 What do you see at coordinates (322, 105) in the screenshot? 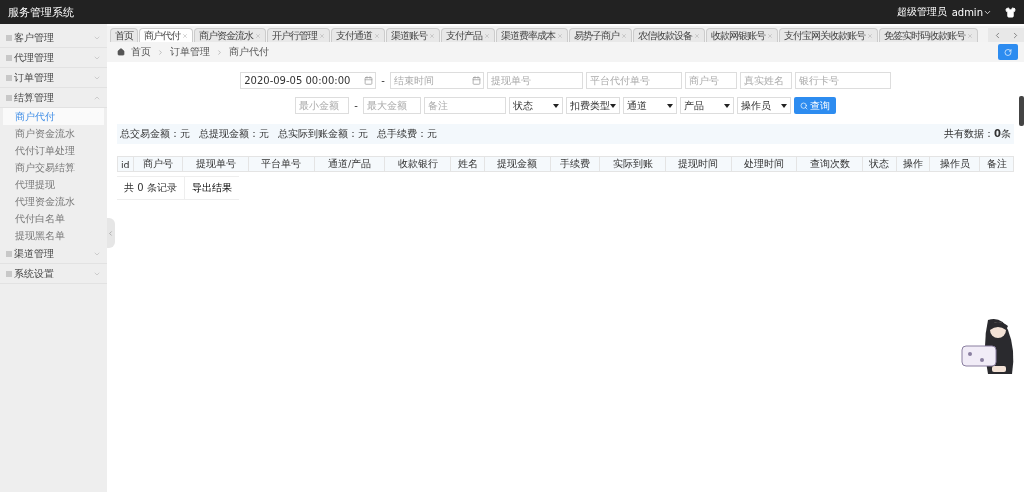
I see `input-field: 最小金额` at bounding box center [322, 105].